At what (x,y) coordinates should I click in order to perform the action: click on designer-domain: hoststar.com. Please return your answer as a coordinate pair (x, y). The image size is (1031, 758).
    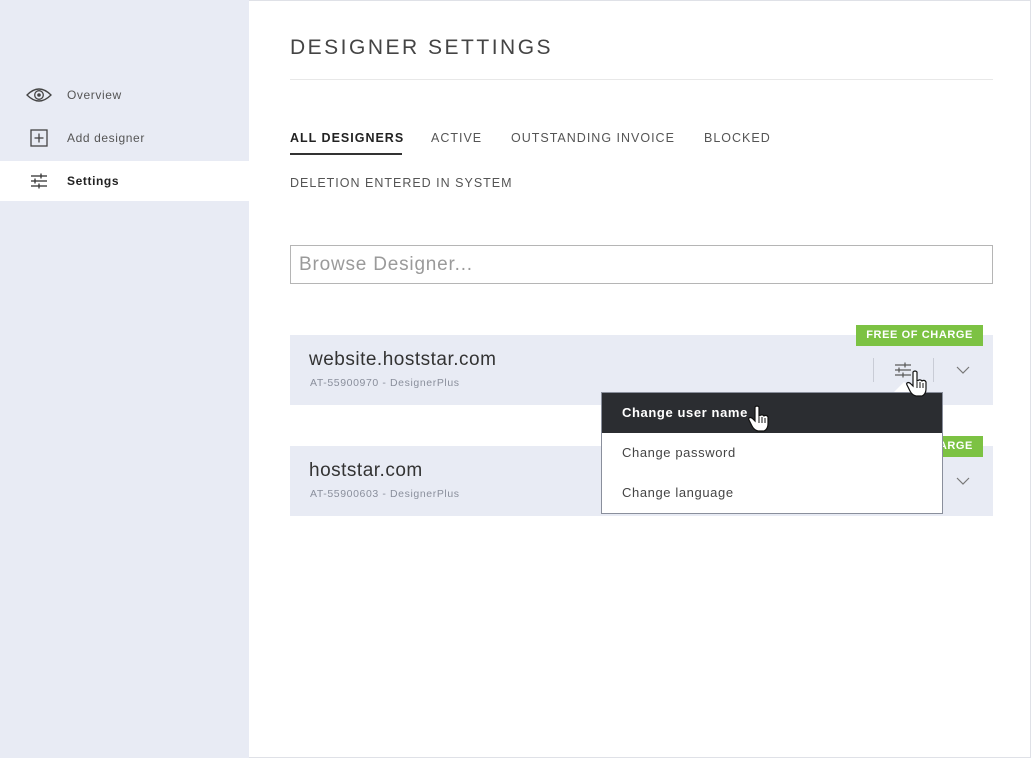
    Looking at the image, I should click on (366, 470).